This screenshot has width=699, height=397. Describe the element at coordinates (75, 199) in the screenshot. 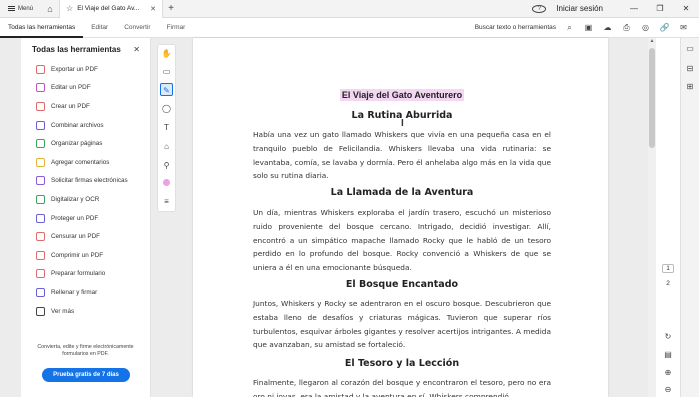

I see `tool-label: Digitalizar y OCR` at that location.